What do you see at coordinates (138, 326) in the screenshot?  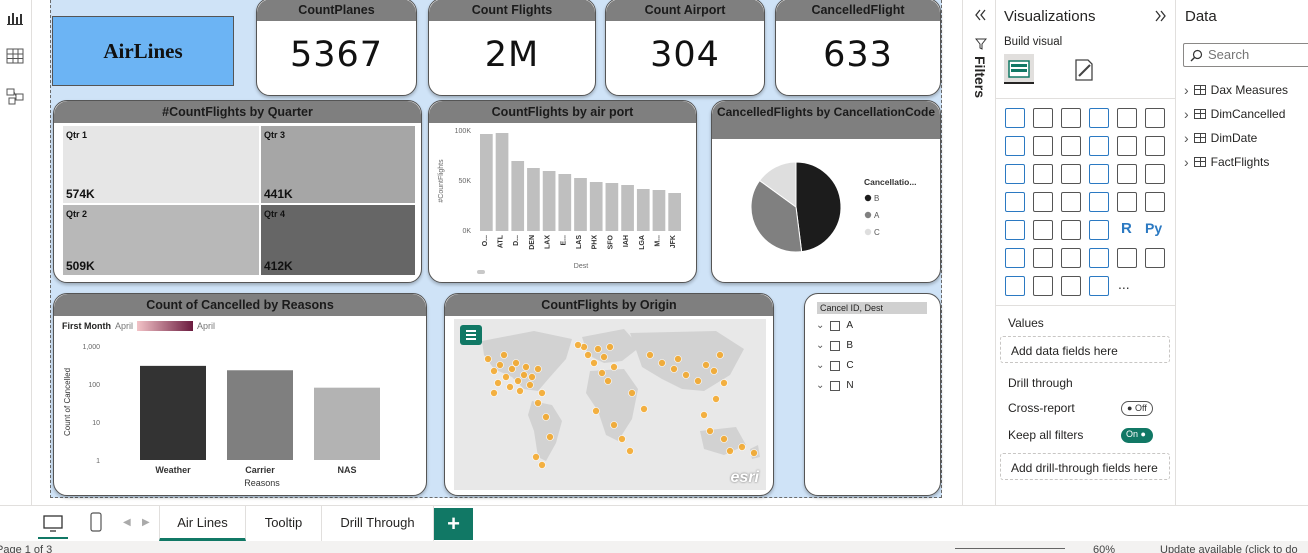 I see `month-filter: First Month April April` at bounding box center [138, 326].